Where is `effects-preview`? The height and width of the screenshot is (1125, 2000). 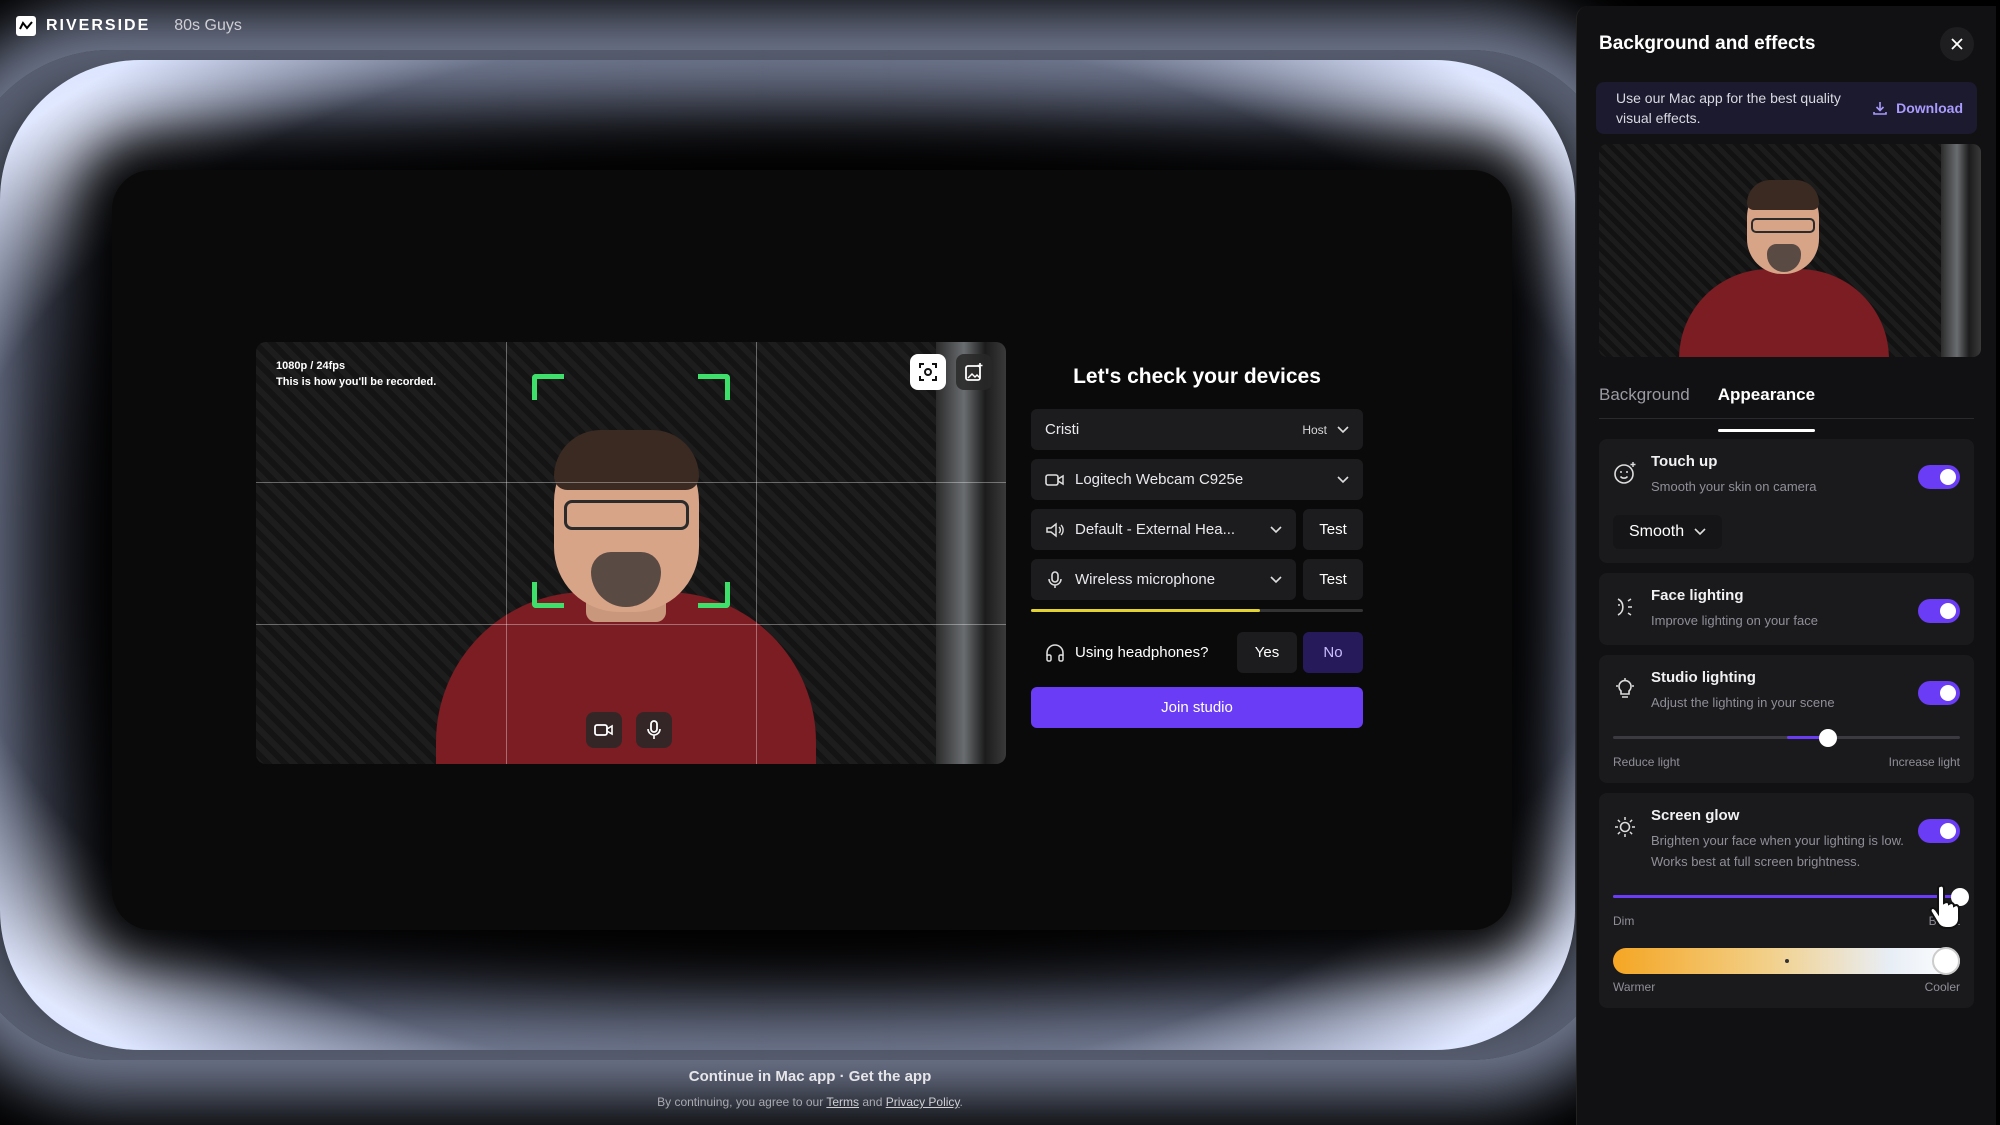
effects-preview is located at coordinates (1790, 250).